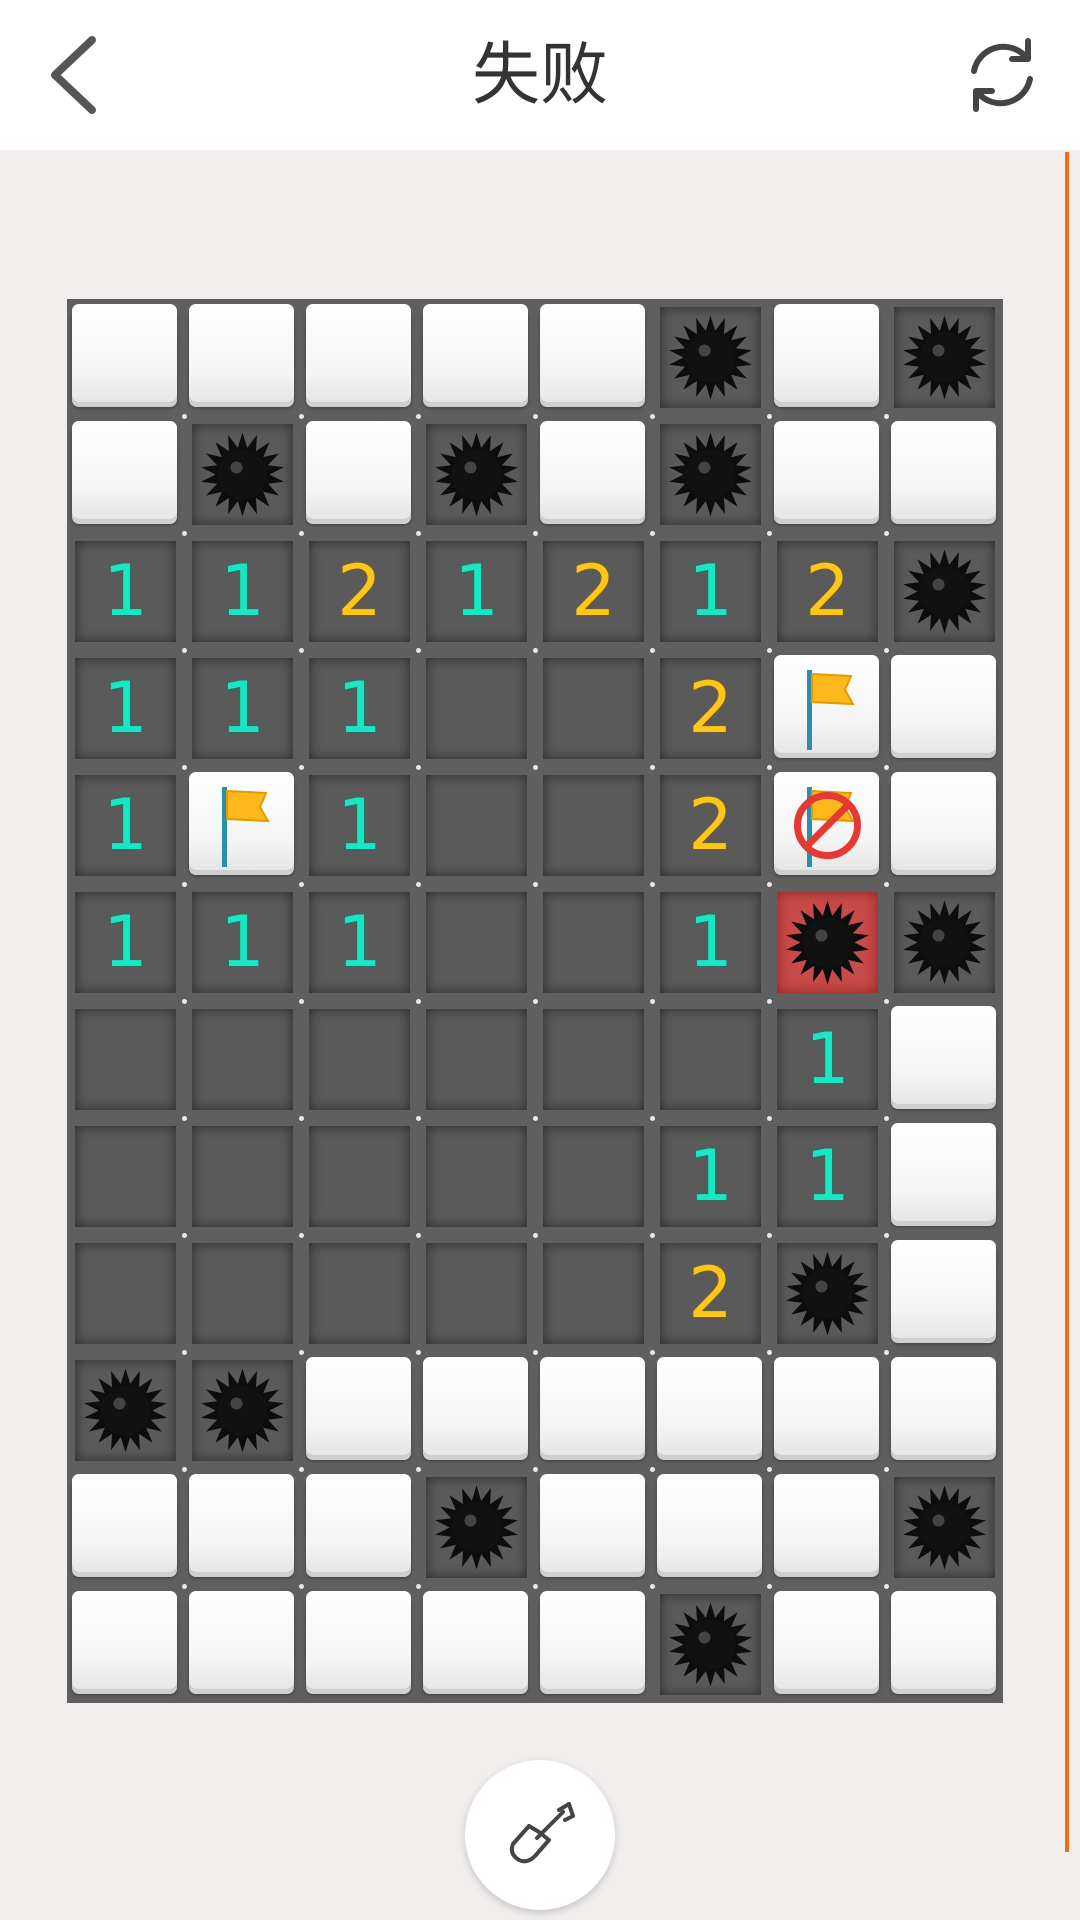 The width and height of the screenshot is (1080, 1920). I want to click on cell-r10-c2, so click(359, 1527).